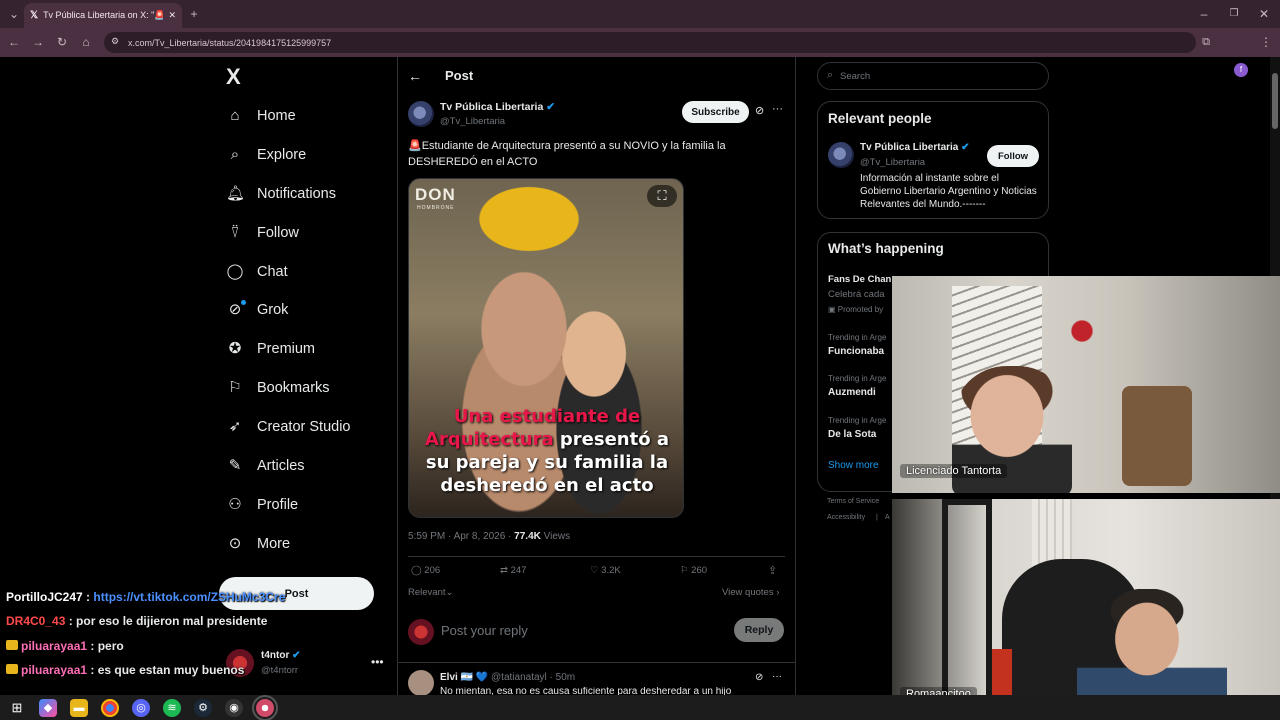 This screenshot has width=1280, height=720. Describe the element at coordinates (416, 570) in the screenshot. I see `reply-icon: ◯` at that location.